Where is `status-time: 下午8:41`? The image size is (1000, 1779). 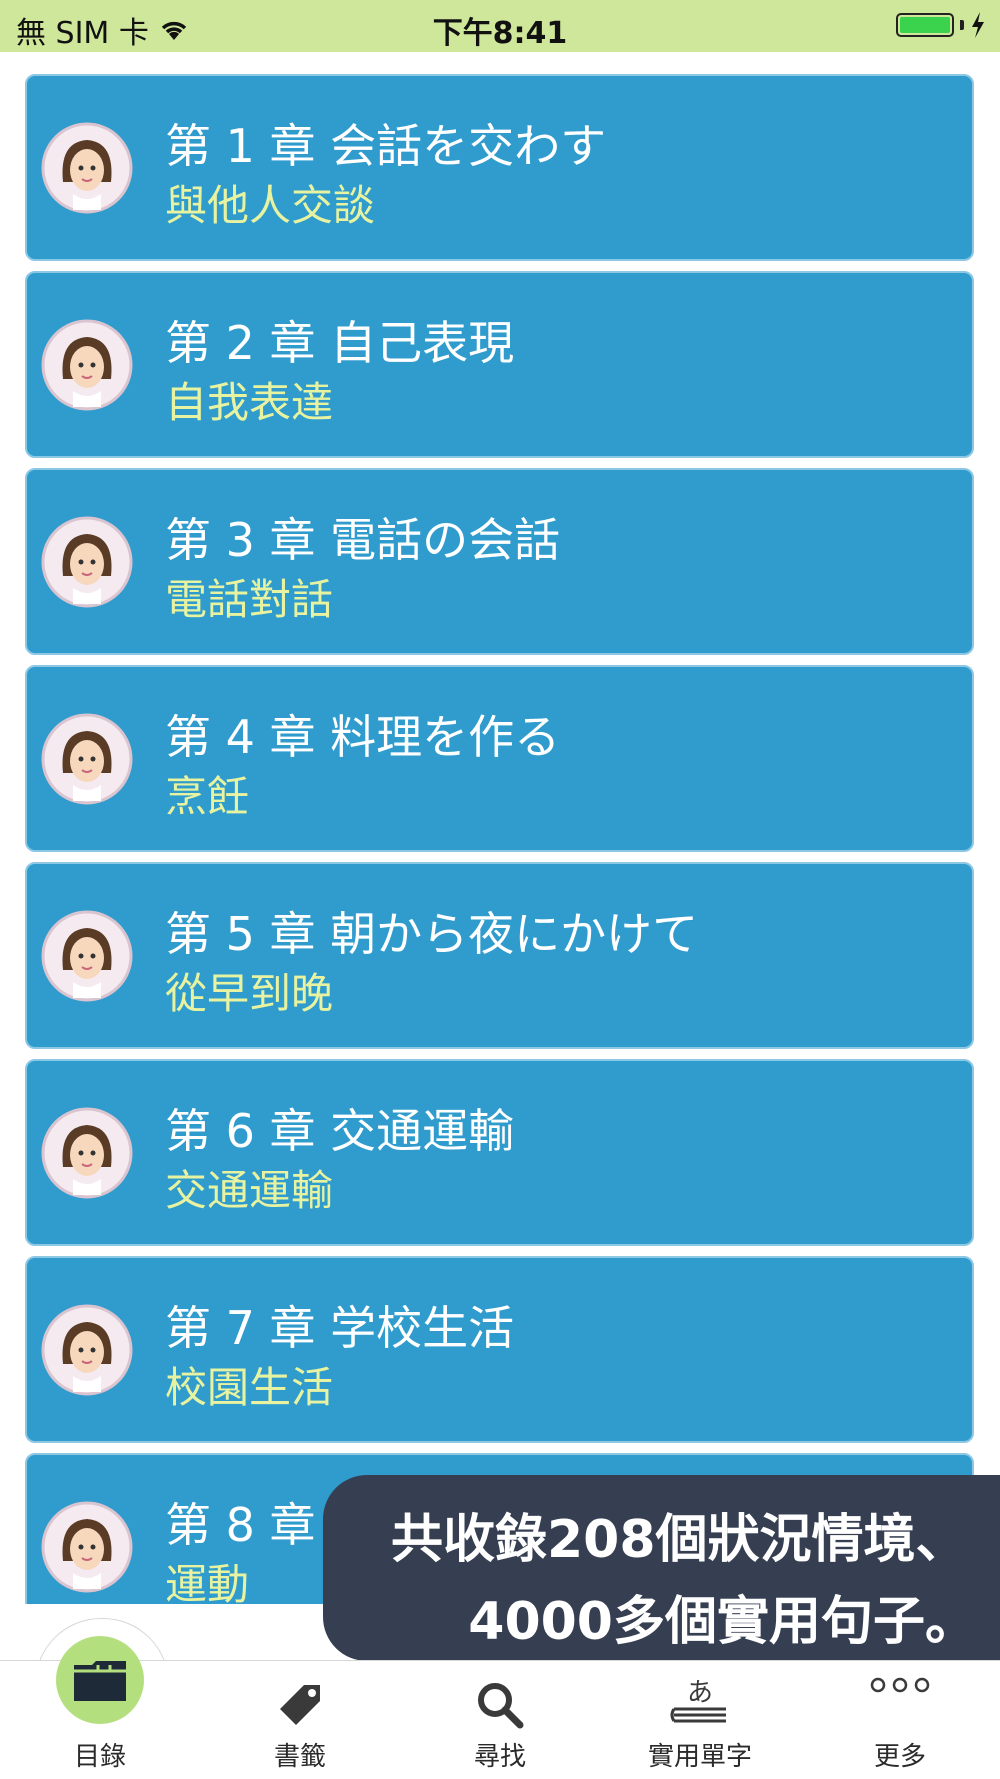 status-time: 下午8:41 is located at coordinates (500, 33).